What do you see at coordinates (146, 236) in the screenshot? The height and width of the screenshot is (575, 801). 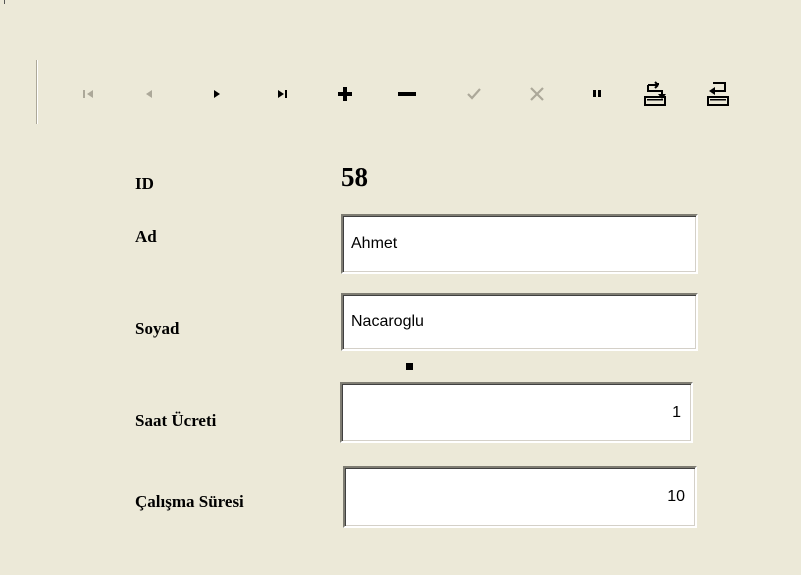 I see `ad-label: Ad` at bounding box center [146, 236].